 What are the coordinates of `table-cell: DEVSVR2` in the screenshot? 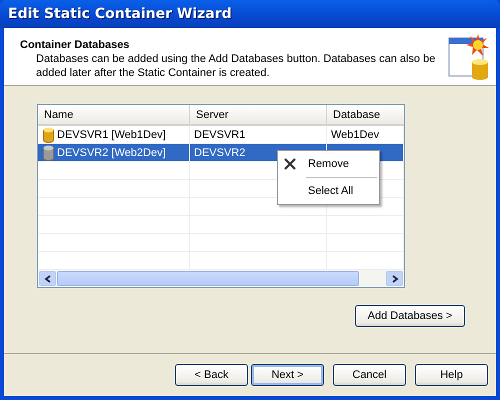 It's located at (220, 152).